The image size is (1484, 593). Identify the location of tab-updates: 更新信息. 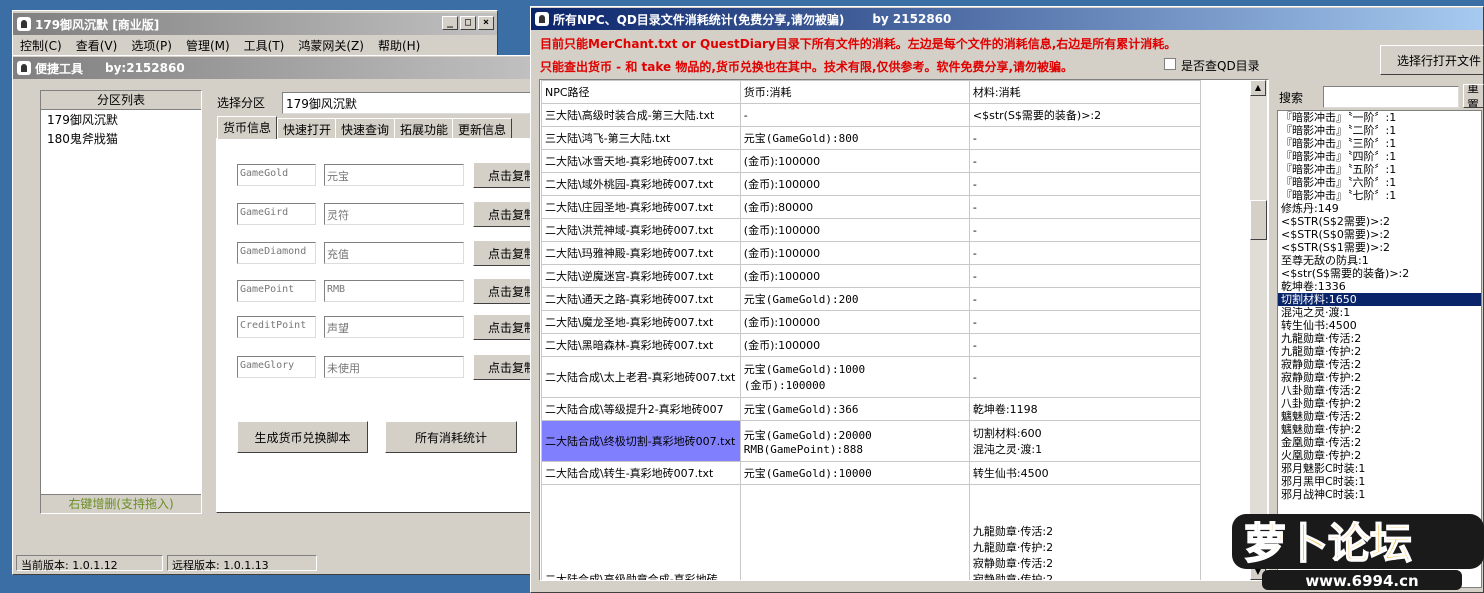
(482, 128).